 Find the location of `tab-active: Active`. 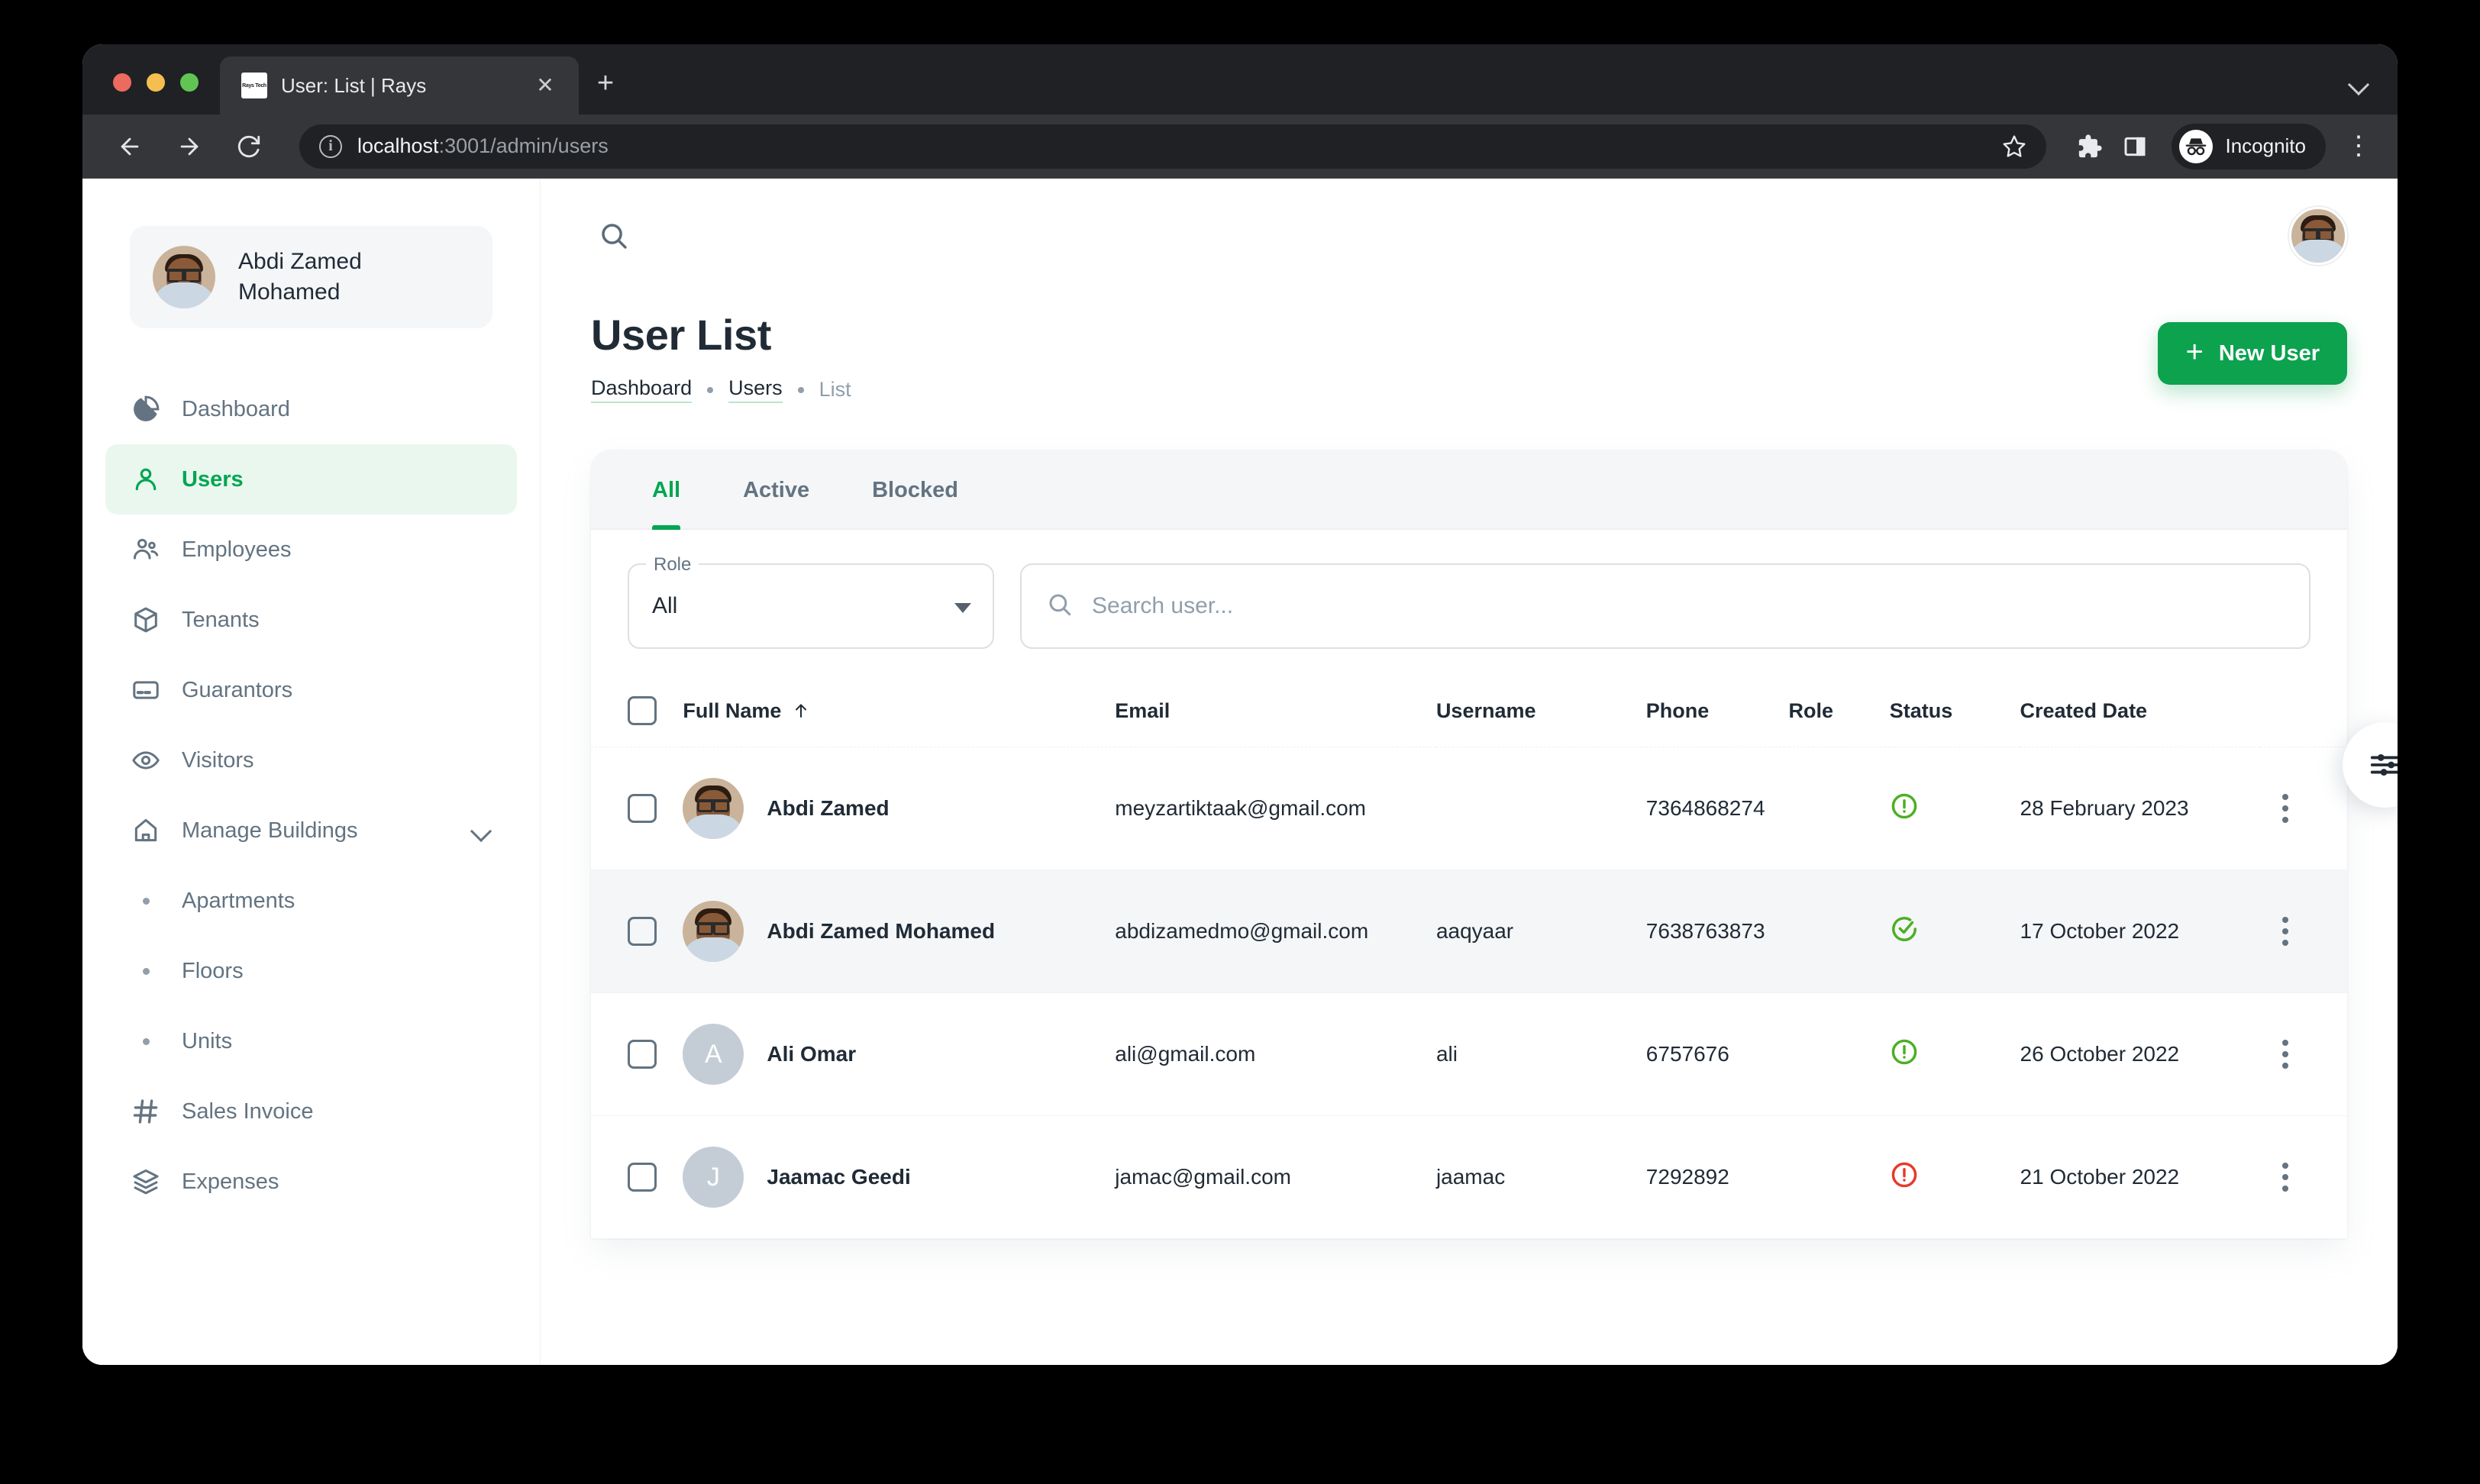

tab-active: Active is located at coordinates (776, 490).